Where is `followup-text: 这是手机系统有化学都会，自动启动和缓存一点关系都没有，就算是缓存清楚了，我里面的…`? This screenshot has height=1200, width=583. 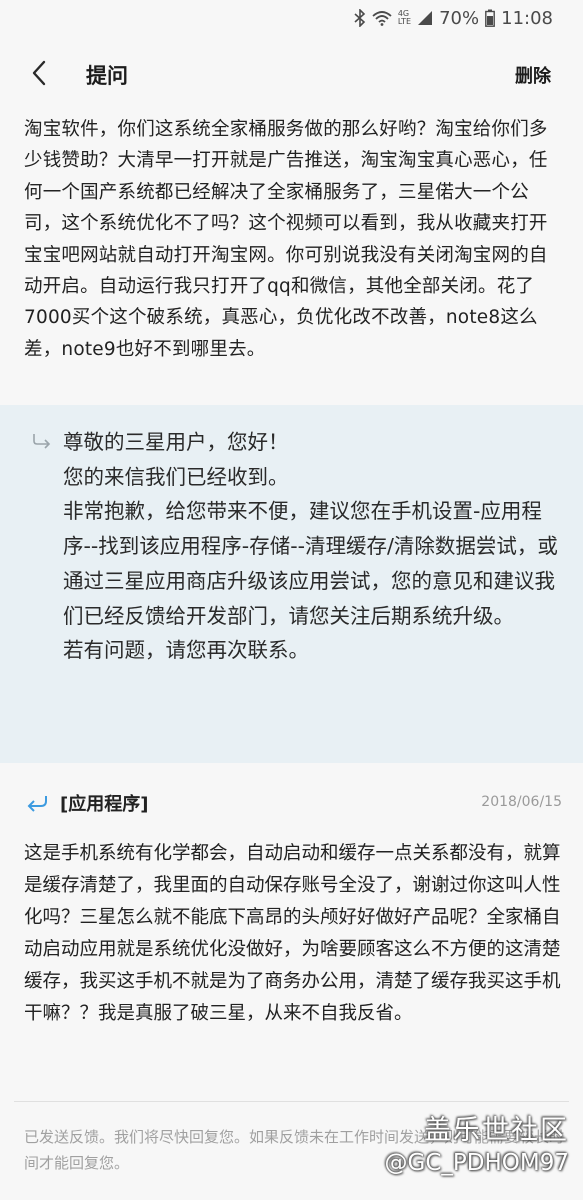 followup-text: 这是手机系统有化学都会，自动启动和缓存一点关系都没有，就算是缓存清楚了，我里面的… is located at coordinates (292, 933).